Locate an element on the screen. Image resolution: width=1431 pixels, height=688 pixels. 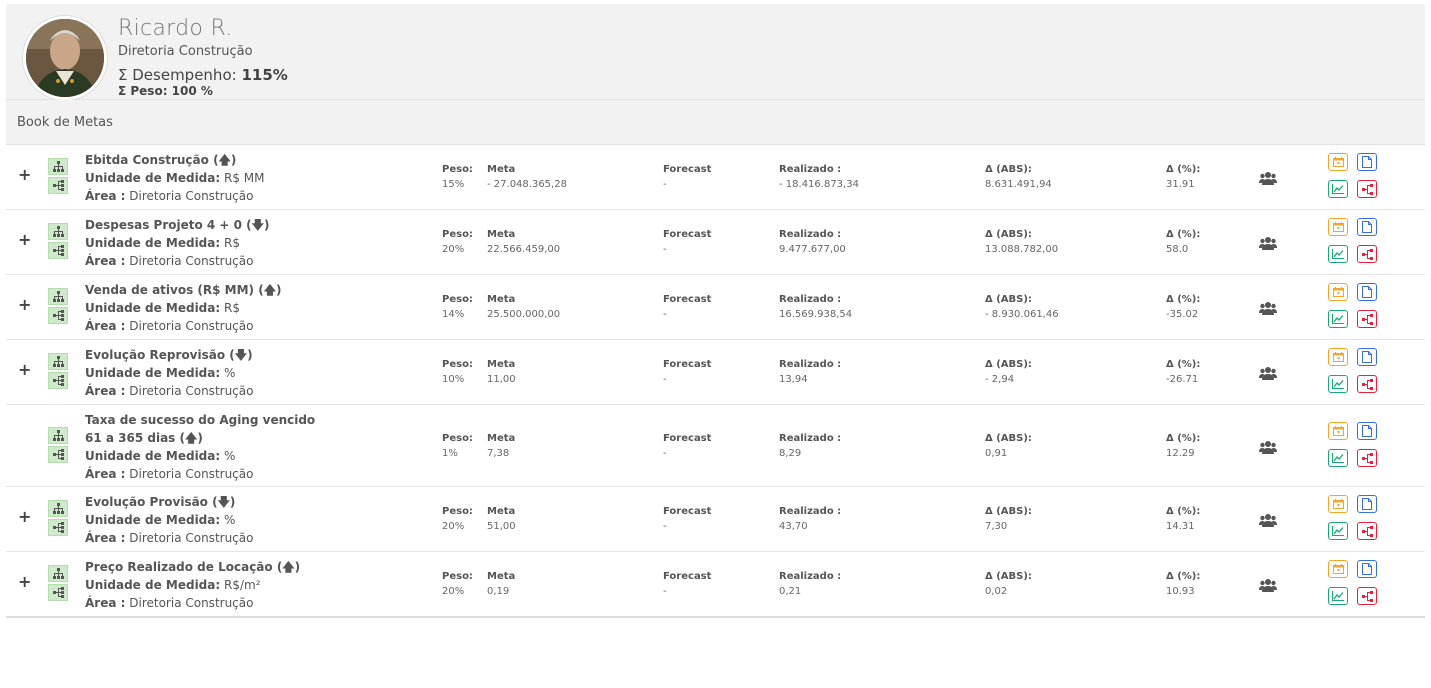
goal-unit: Unidade de Medida: % is located at coordinates (169, 520).